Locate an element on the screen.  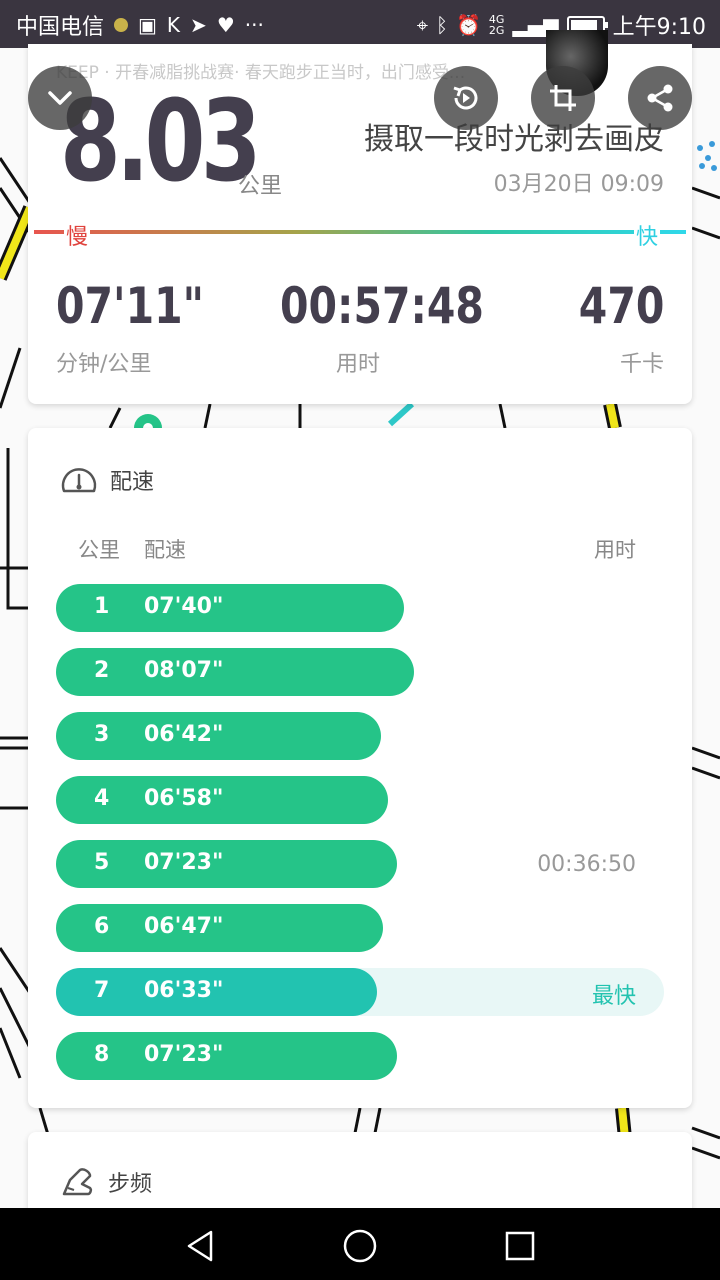
speed-gradient-scale is located at coordinates (360, 232).